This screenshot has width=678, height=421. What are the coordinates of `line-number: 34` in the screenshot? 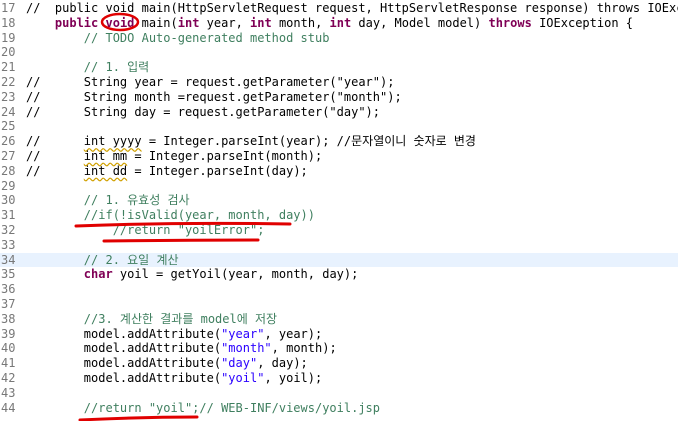 It's located at (8, 259).